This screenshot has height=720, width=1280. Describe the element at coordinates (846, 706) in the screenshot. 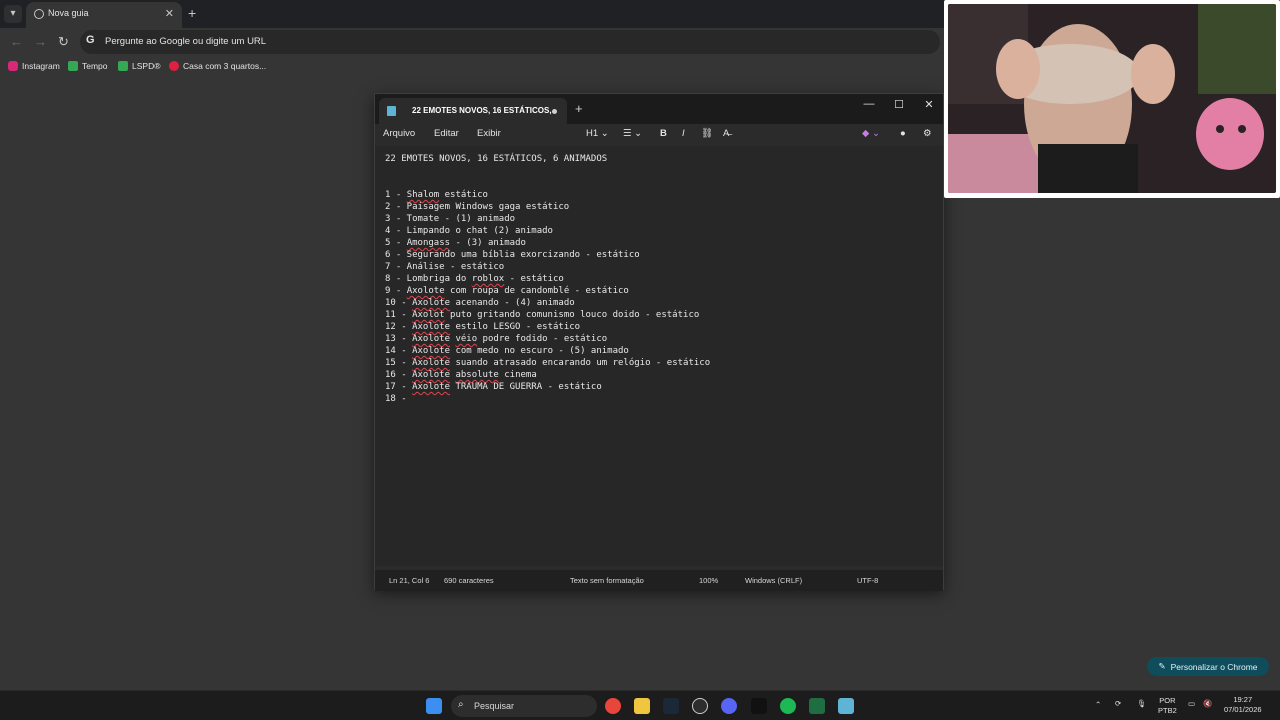

I see `notepad-taskbar-icon` at that location.